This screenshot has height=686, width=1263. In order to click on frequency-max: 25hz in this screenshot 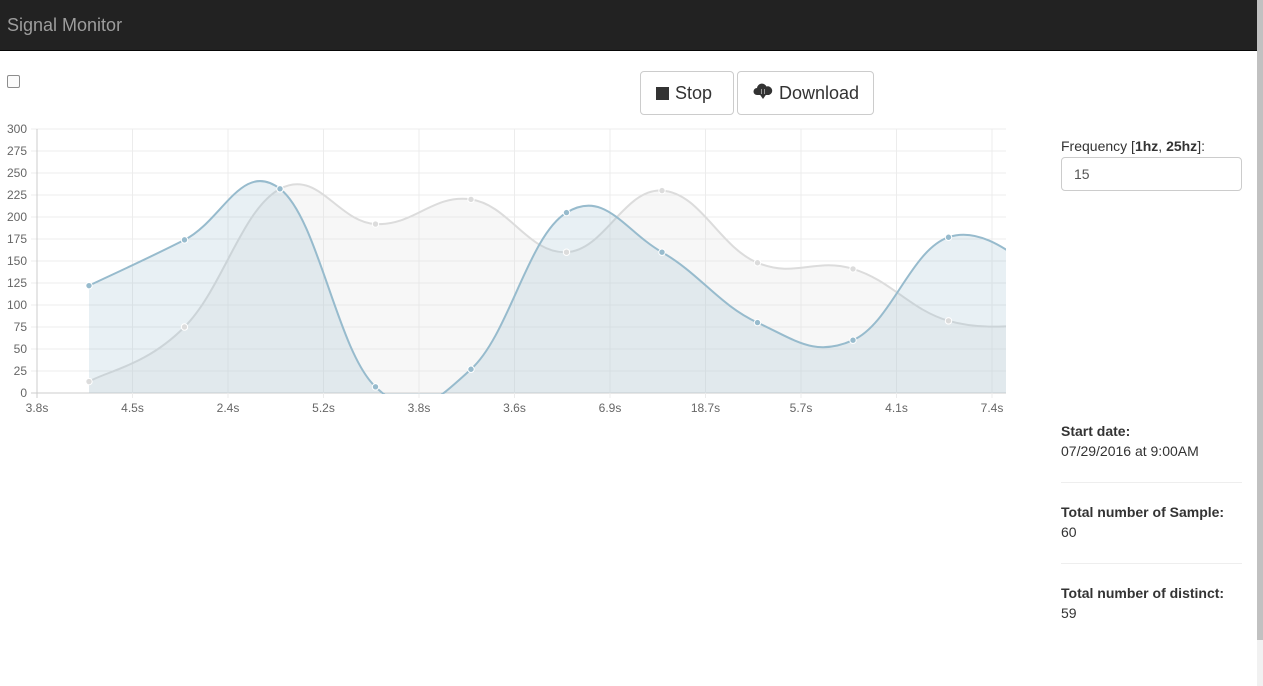, I will do `click(1182, 146)`.